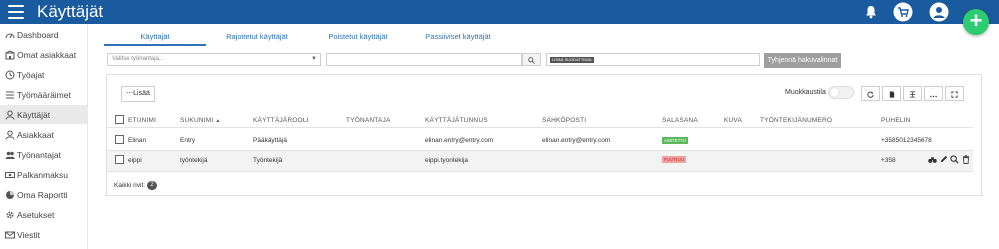  What do you see at coordinates (903, 12) in the screenshot?
I see `cart-icon` at bounding box center [903, 12].